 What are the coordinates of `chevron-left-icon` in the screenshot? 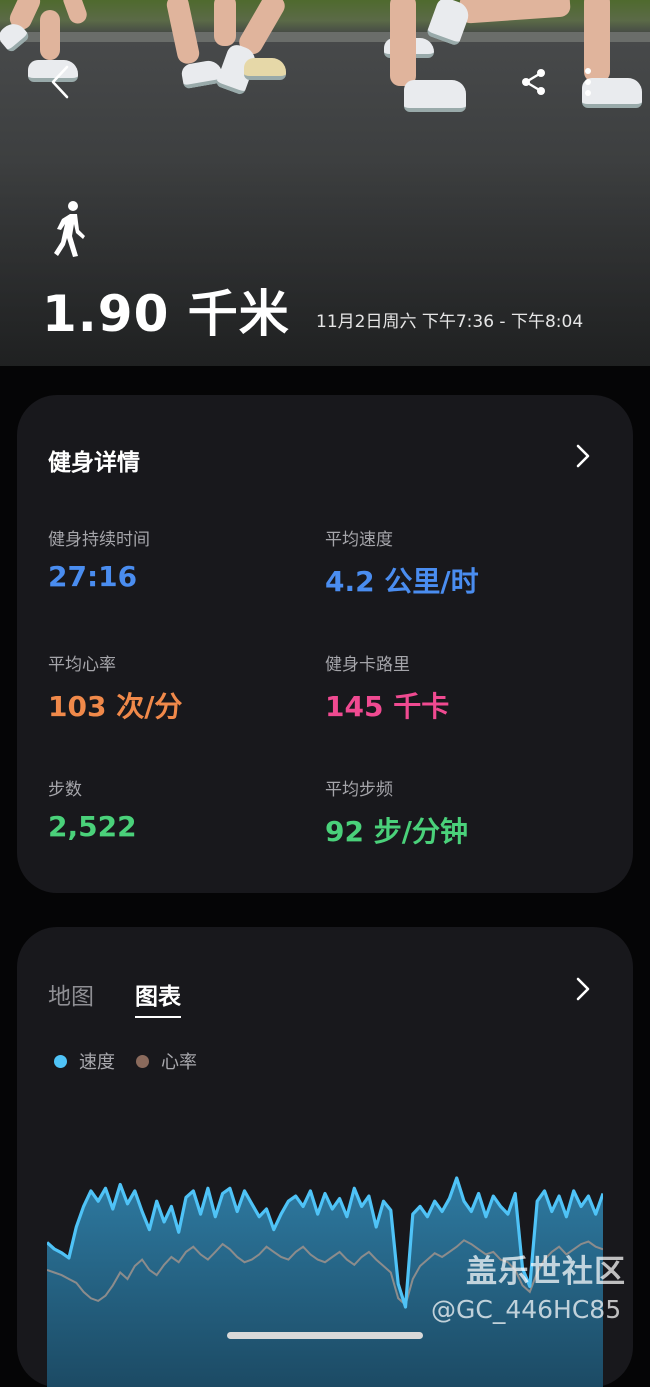 It's located at (60, 82).